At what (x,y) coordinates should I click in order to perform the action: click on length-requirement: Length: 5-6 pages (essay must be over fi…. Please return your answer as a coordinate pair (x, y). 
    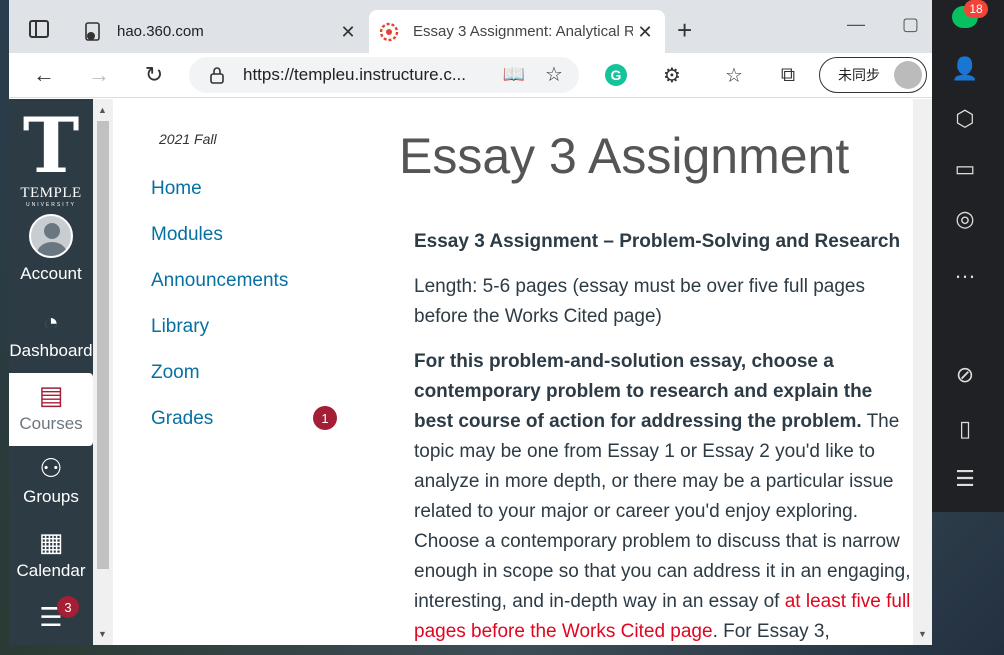
    Looking at the image, I should click on (639, 301).